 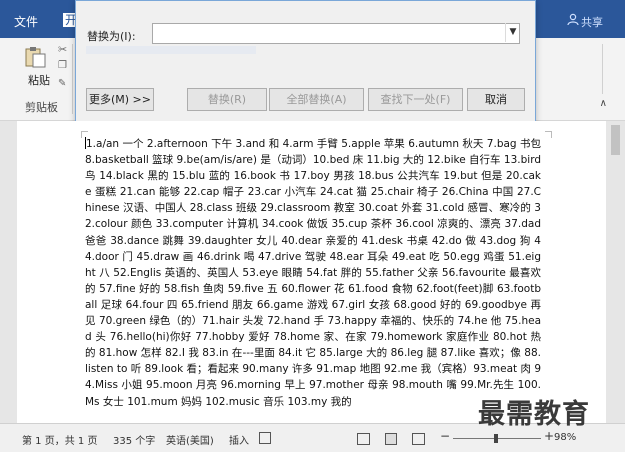 I want to click on web-layout-icon, so click(x=418, y=439).